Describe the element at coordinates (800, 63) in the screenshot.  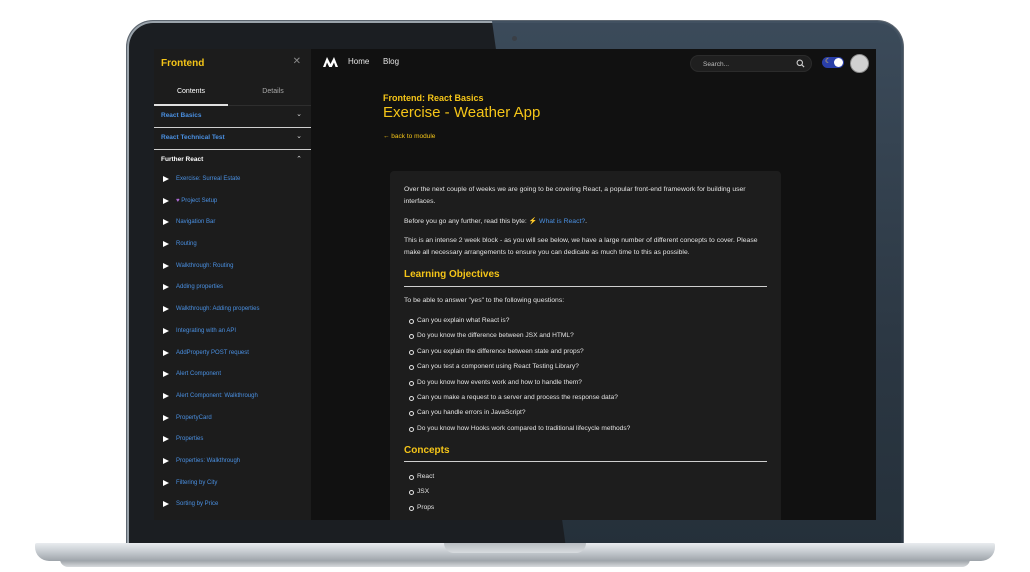
I see `search-icon` at that location.